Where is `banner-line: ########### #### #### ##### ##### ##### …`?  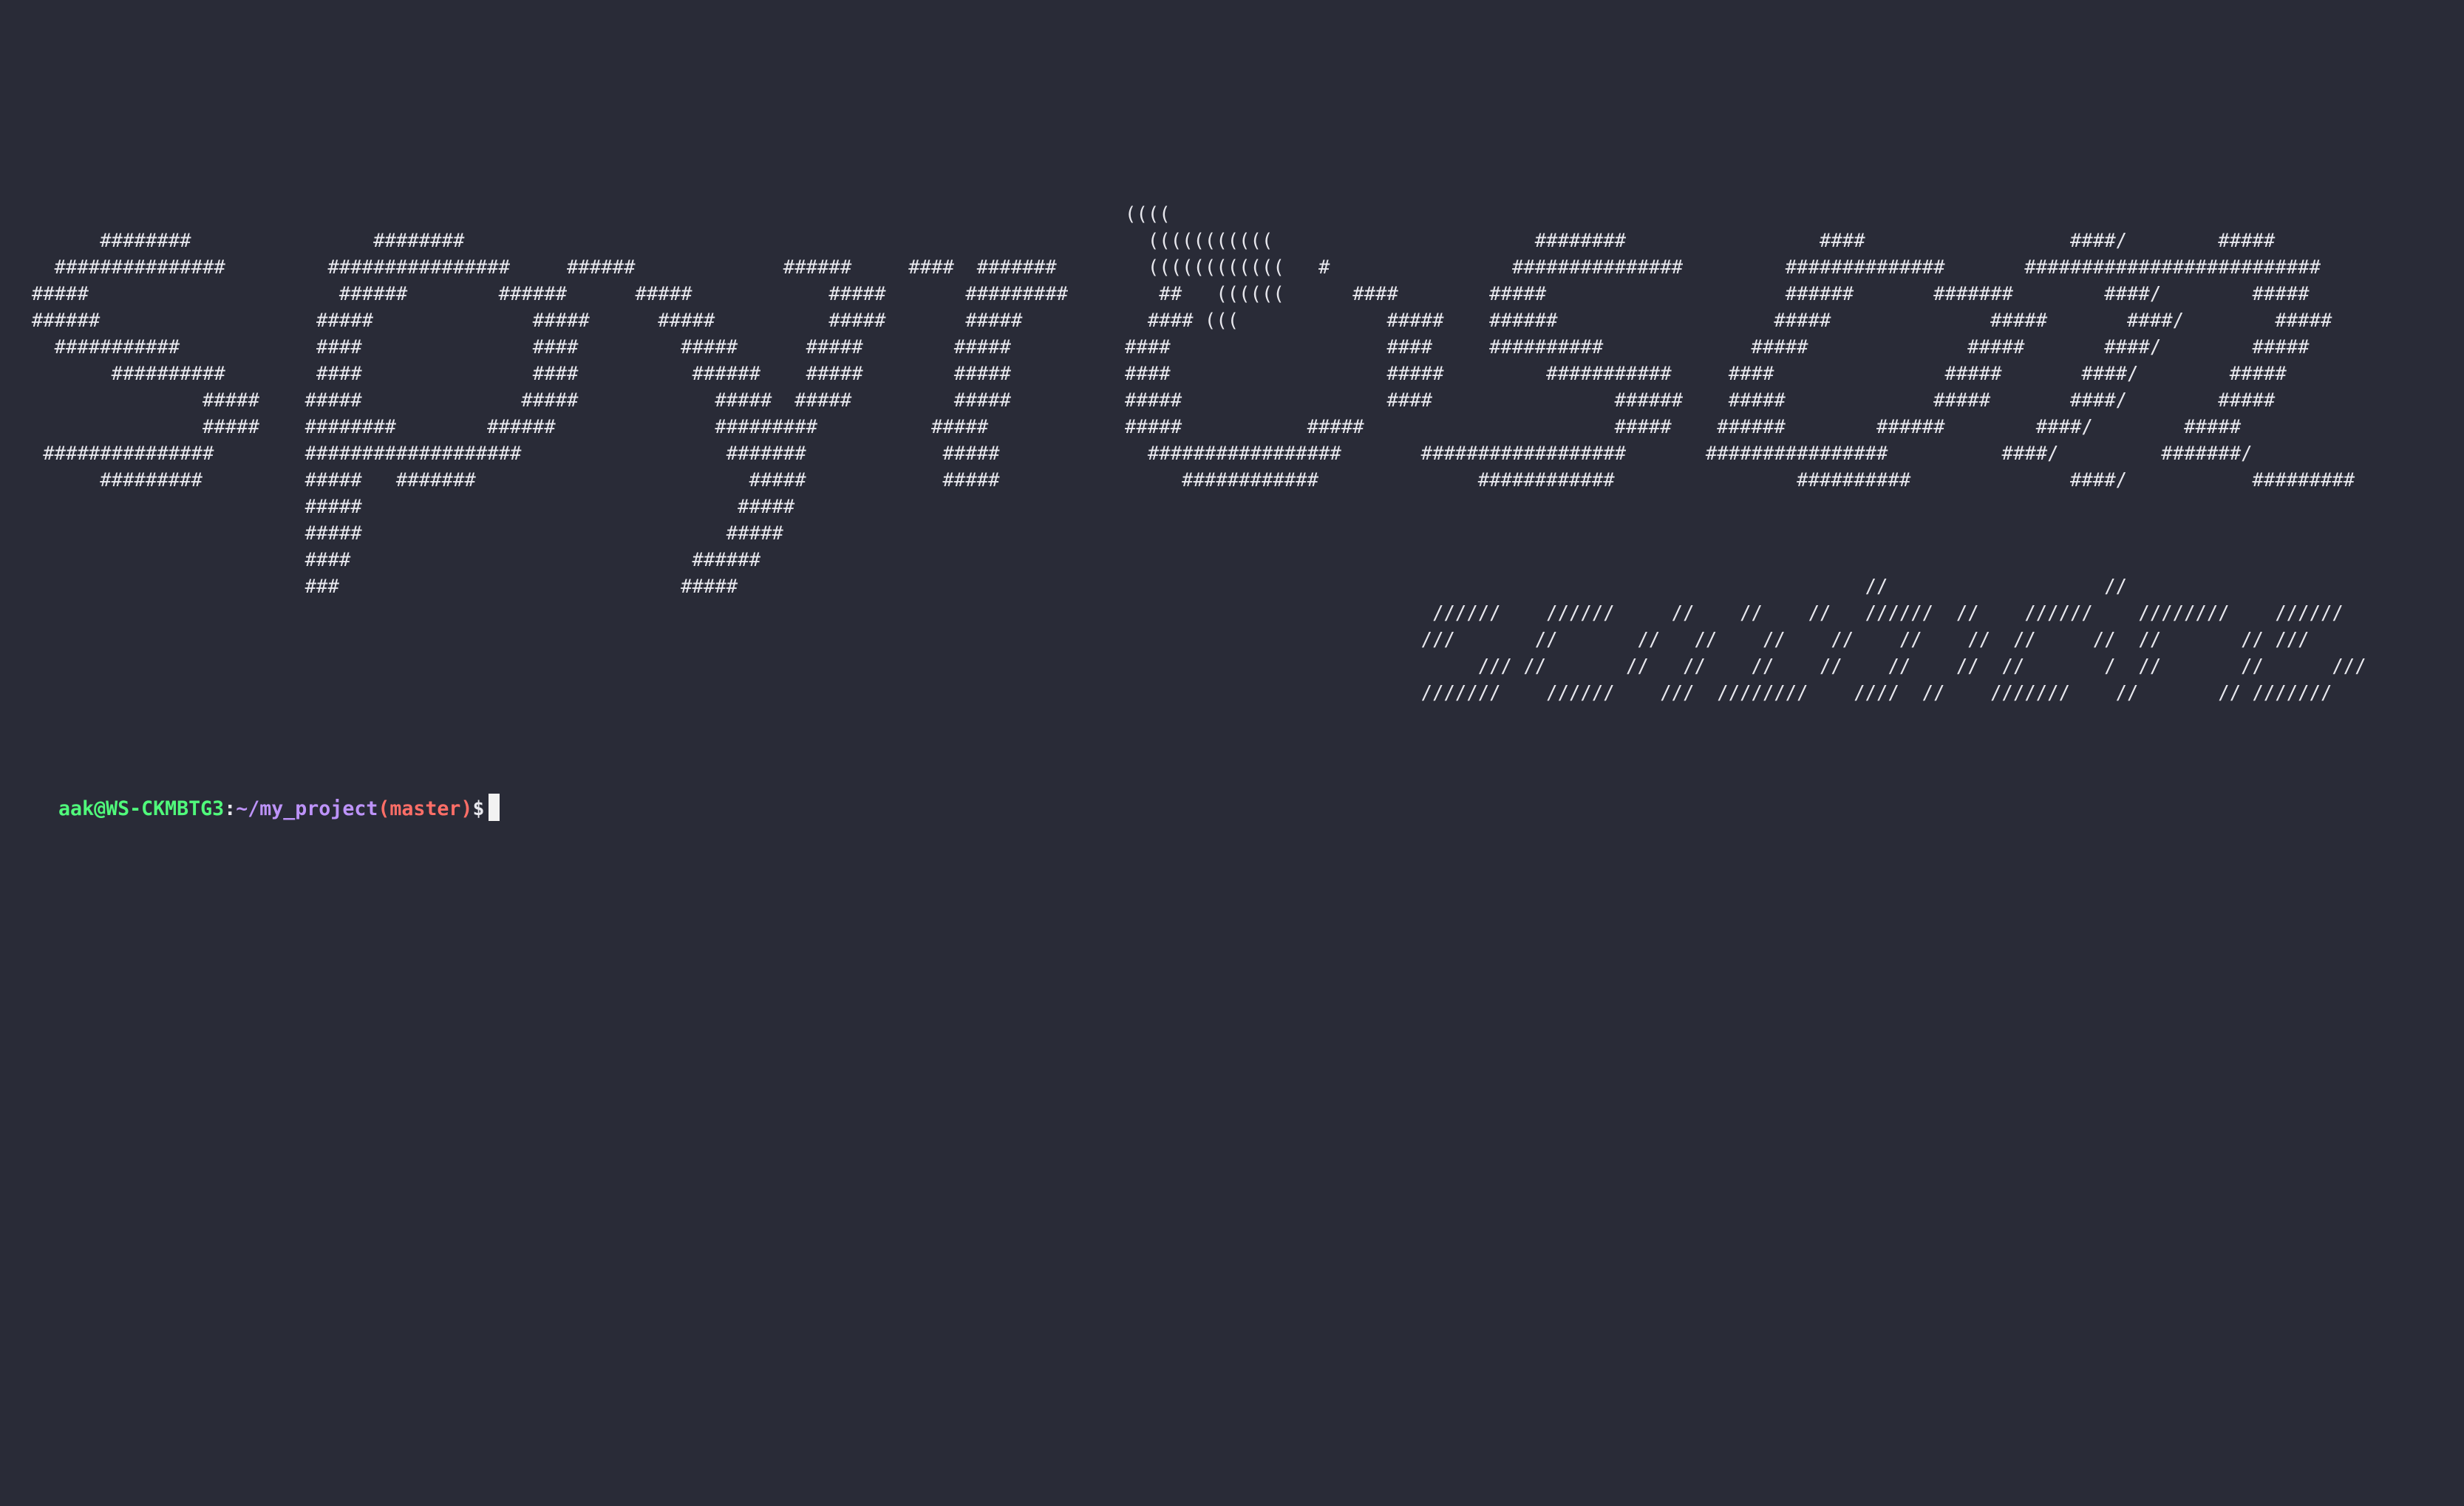 banner-line: ########### #### #### ##### ##### ##### … is located at coordinates (1159, 347).